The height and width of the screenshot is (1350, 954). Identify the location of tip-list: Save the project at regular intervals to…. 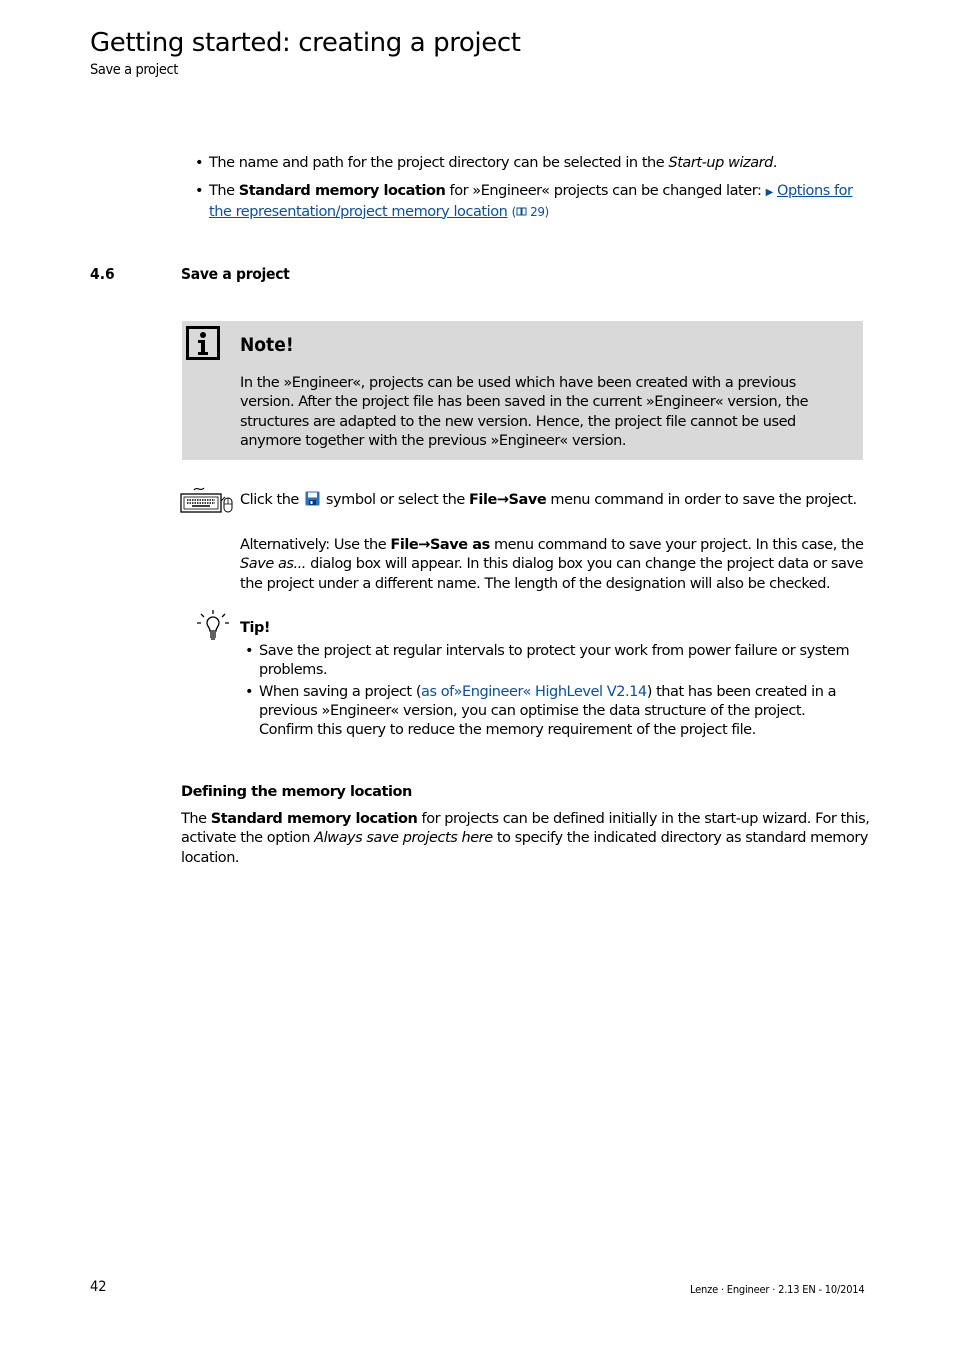
(550, 692).